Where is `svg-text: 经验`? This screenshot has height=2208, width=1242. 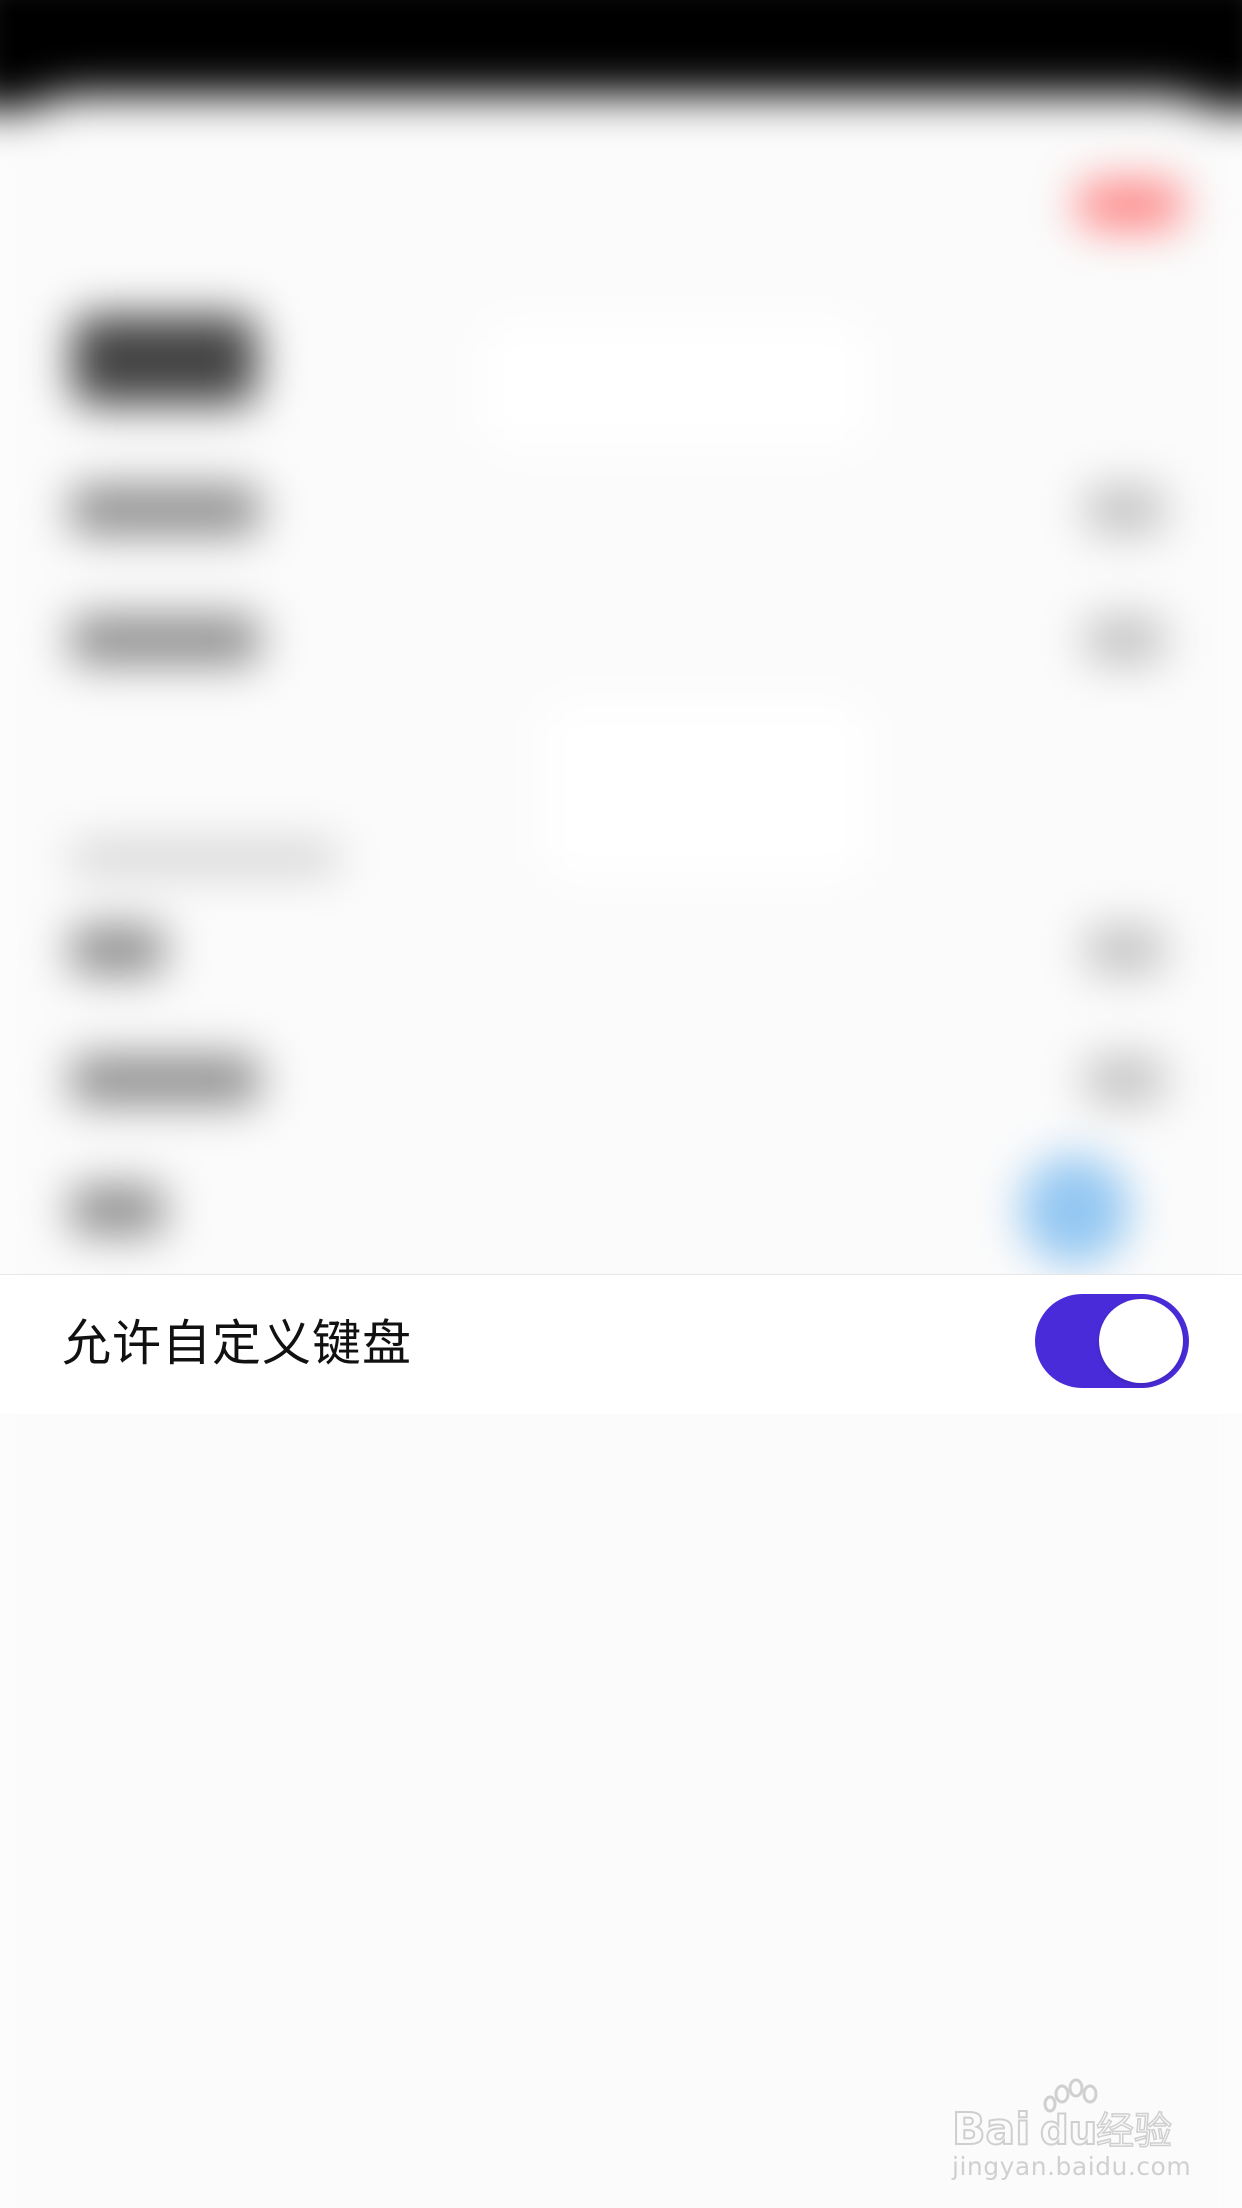 svg-text: 经验 is located at coordinates (1134, 2130).